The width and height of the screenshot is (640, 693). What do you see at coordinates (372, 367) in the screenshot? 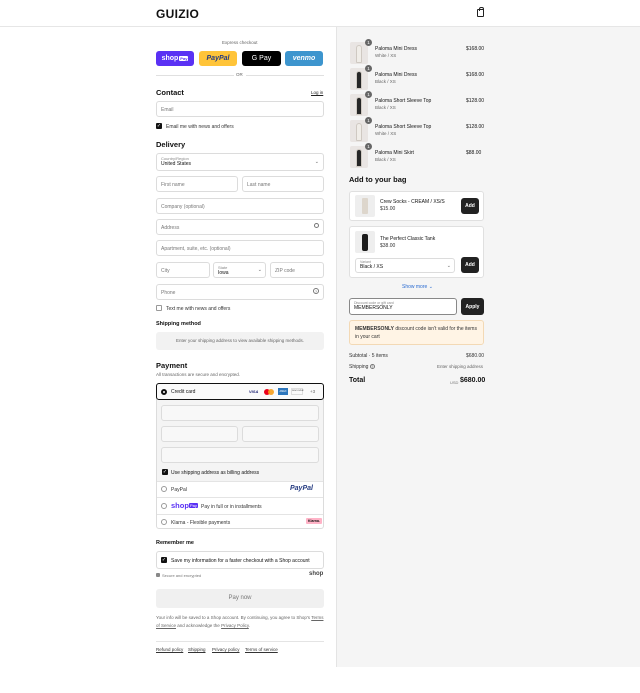
I see `info-icon: ?` at bounding box center [372, 367].